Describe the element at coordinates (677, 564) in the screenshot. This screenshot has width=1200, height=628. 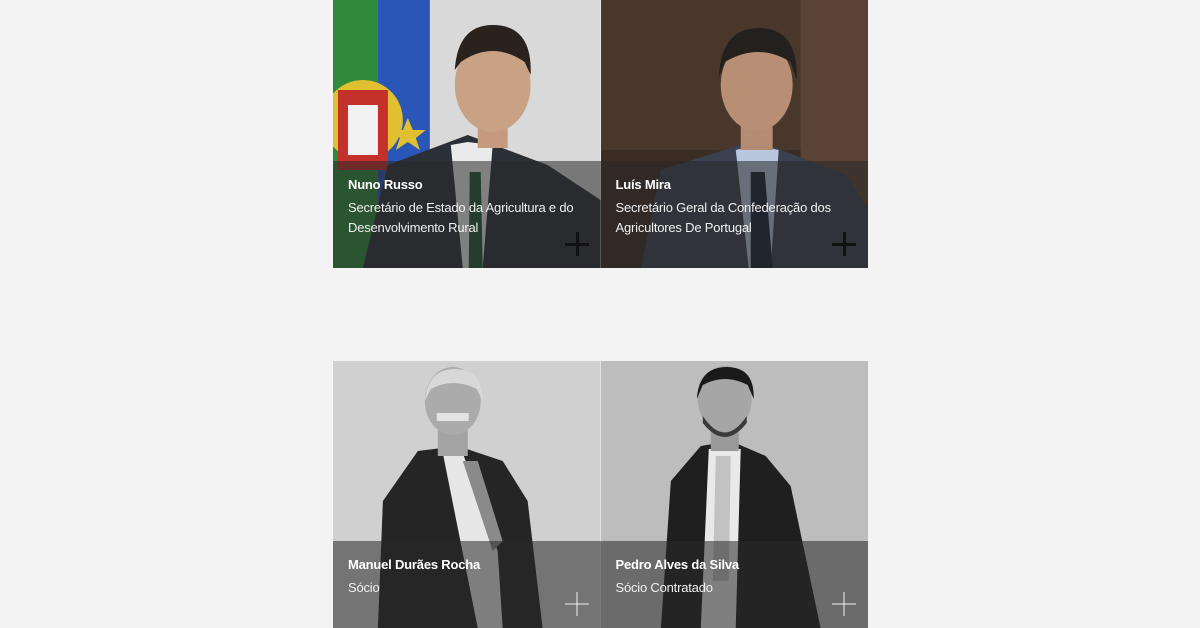
I see `person-name: Pedro Alves da Silva` at that location.